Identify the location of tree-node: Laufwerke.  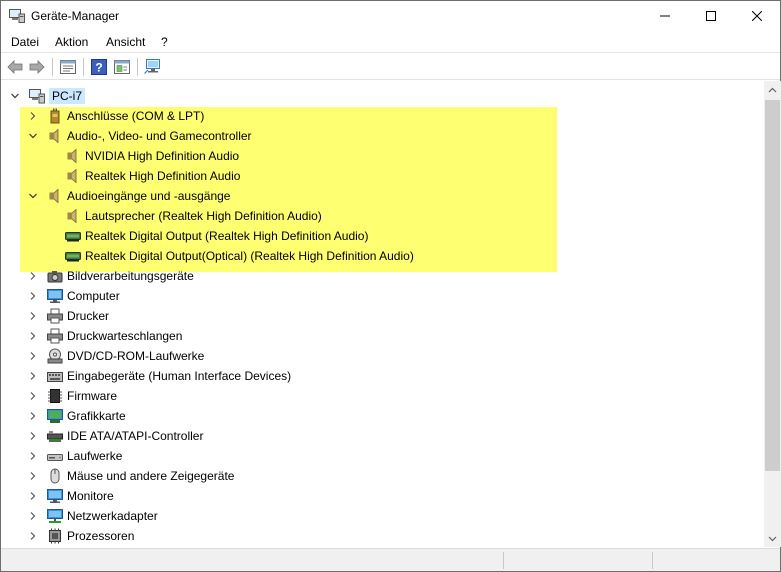
(74, 456).